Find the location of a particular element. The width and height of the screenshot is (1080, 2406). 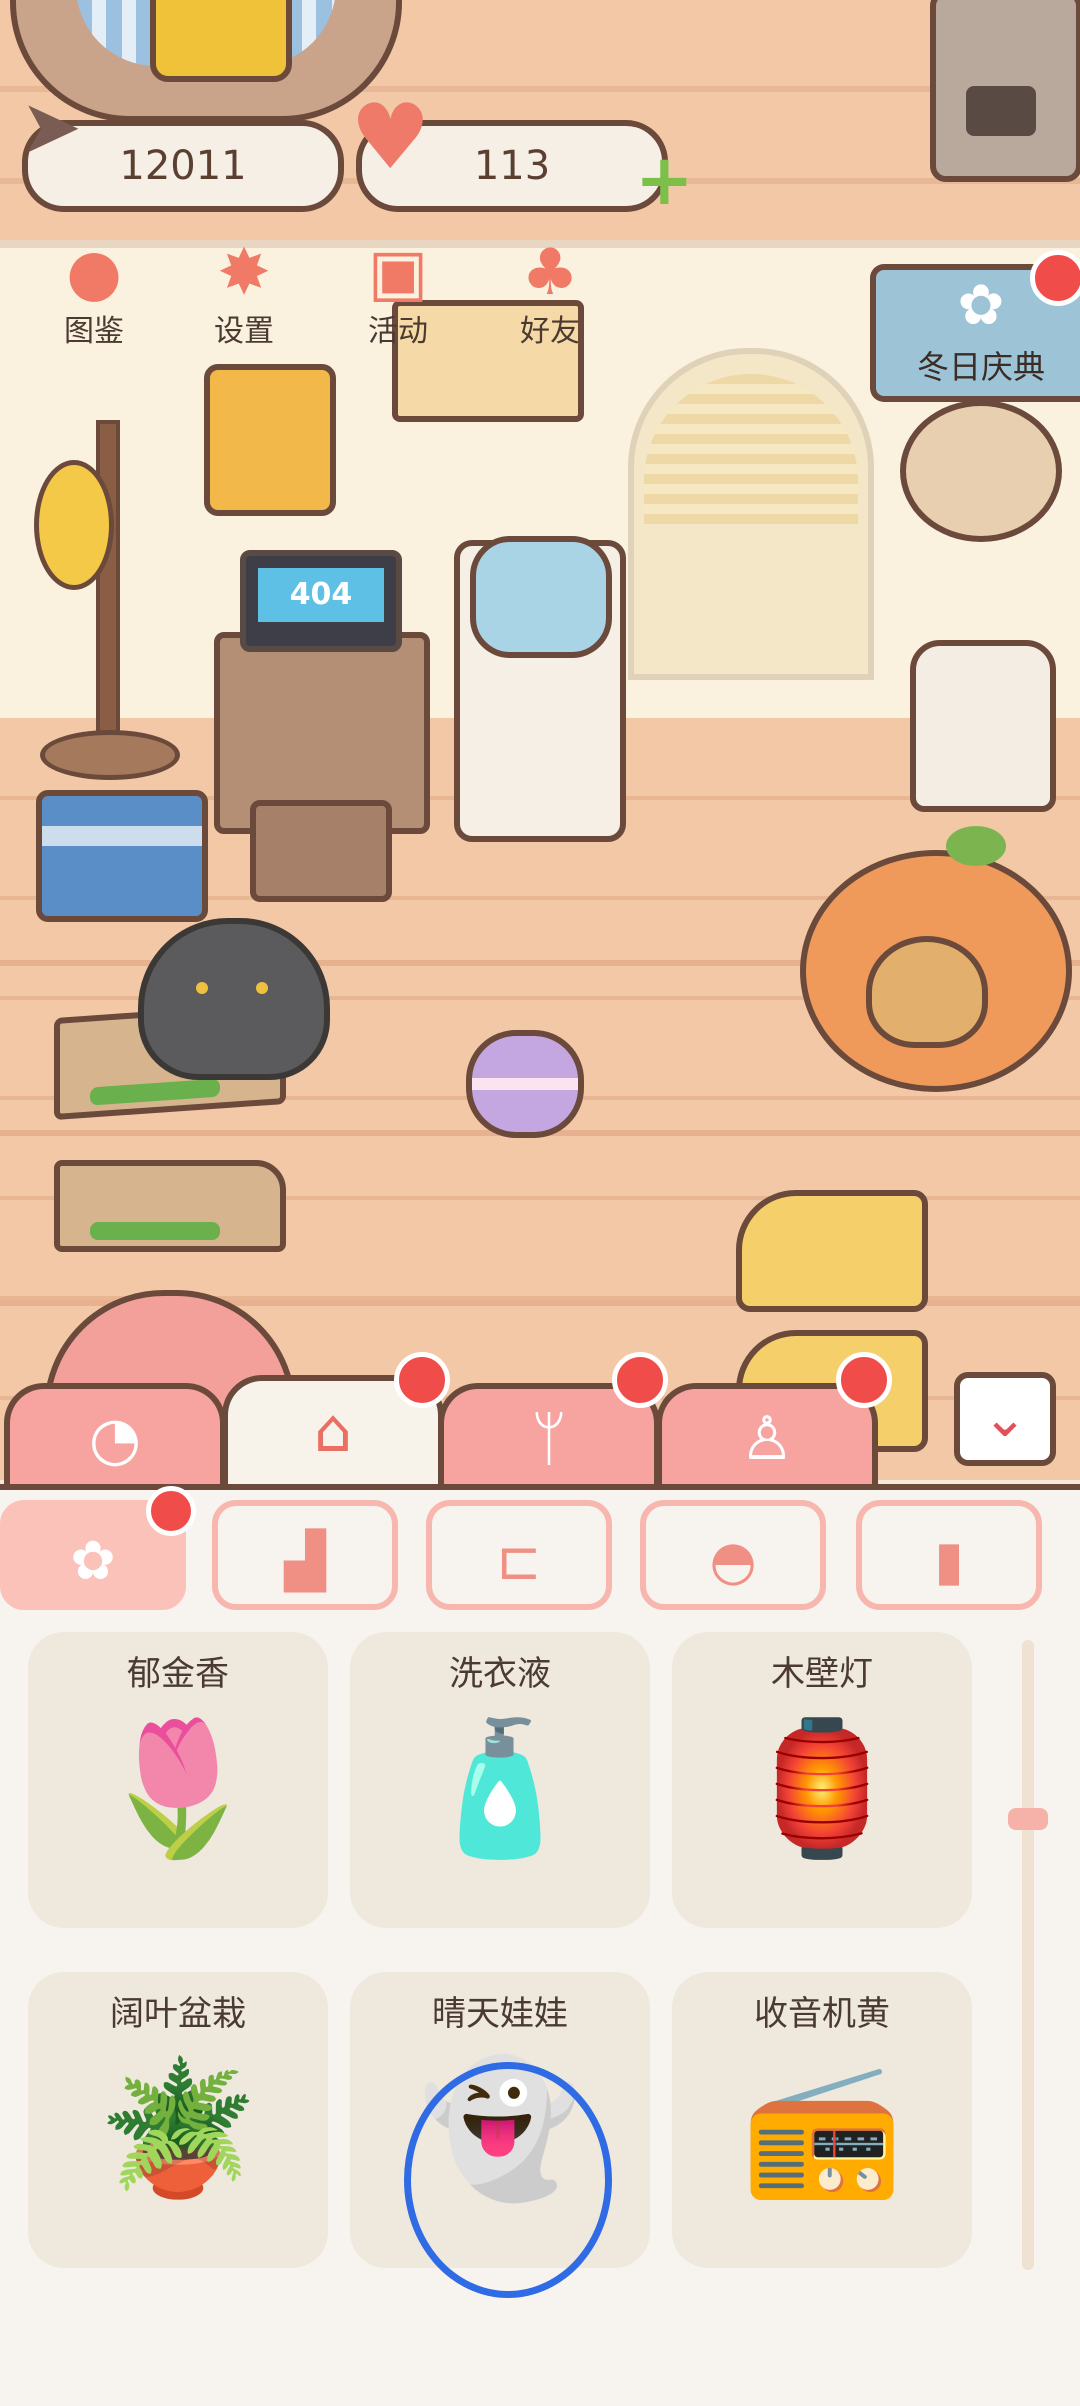

item-card-potted-plant: 阔叶盆栽 🪴 is located at coordinates (178, 2120).